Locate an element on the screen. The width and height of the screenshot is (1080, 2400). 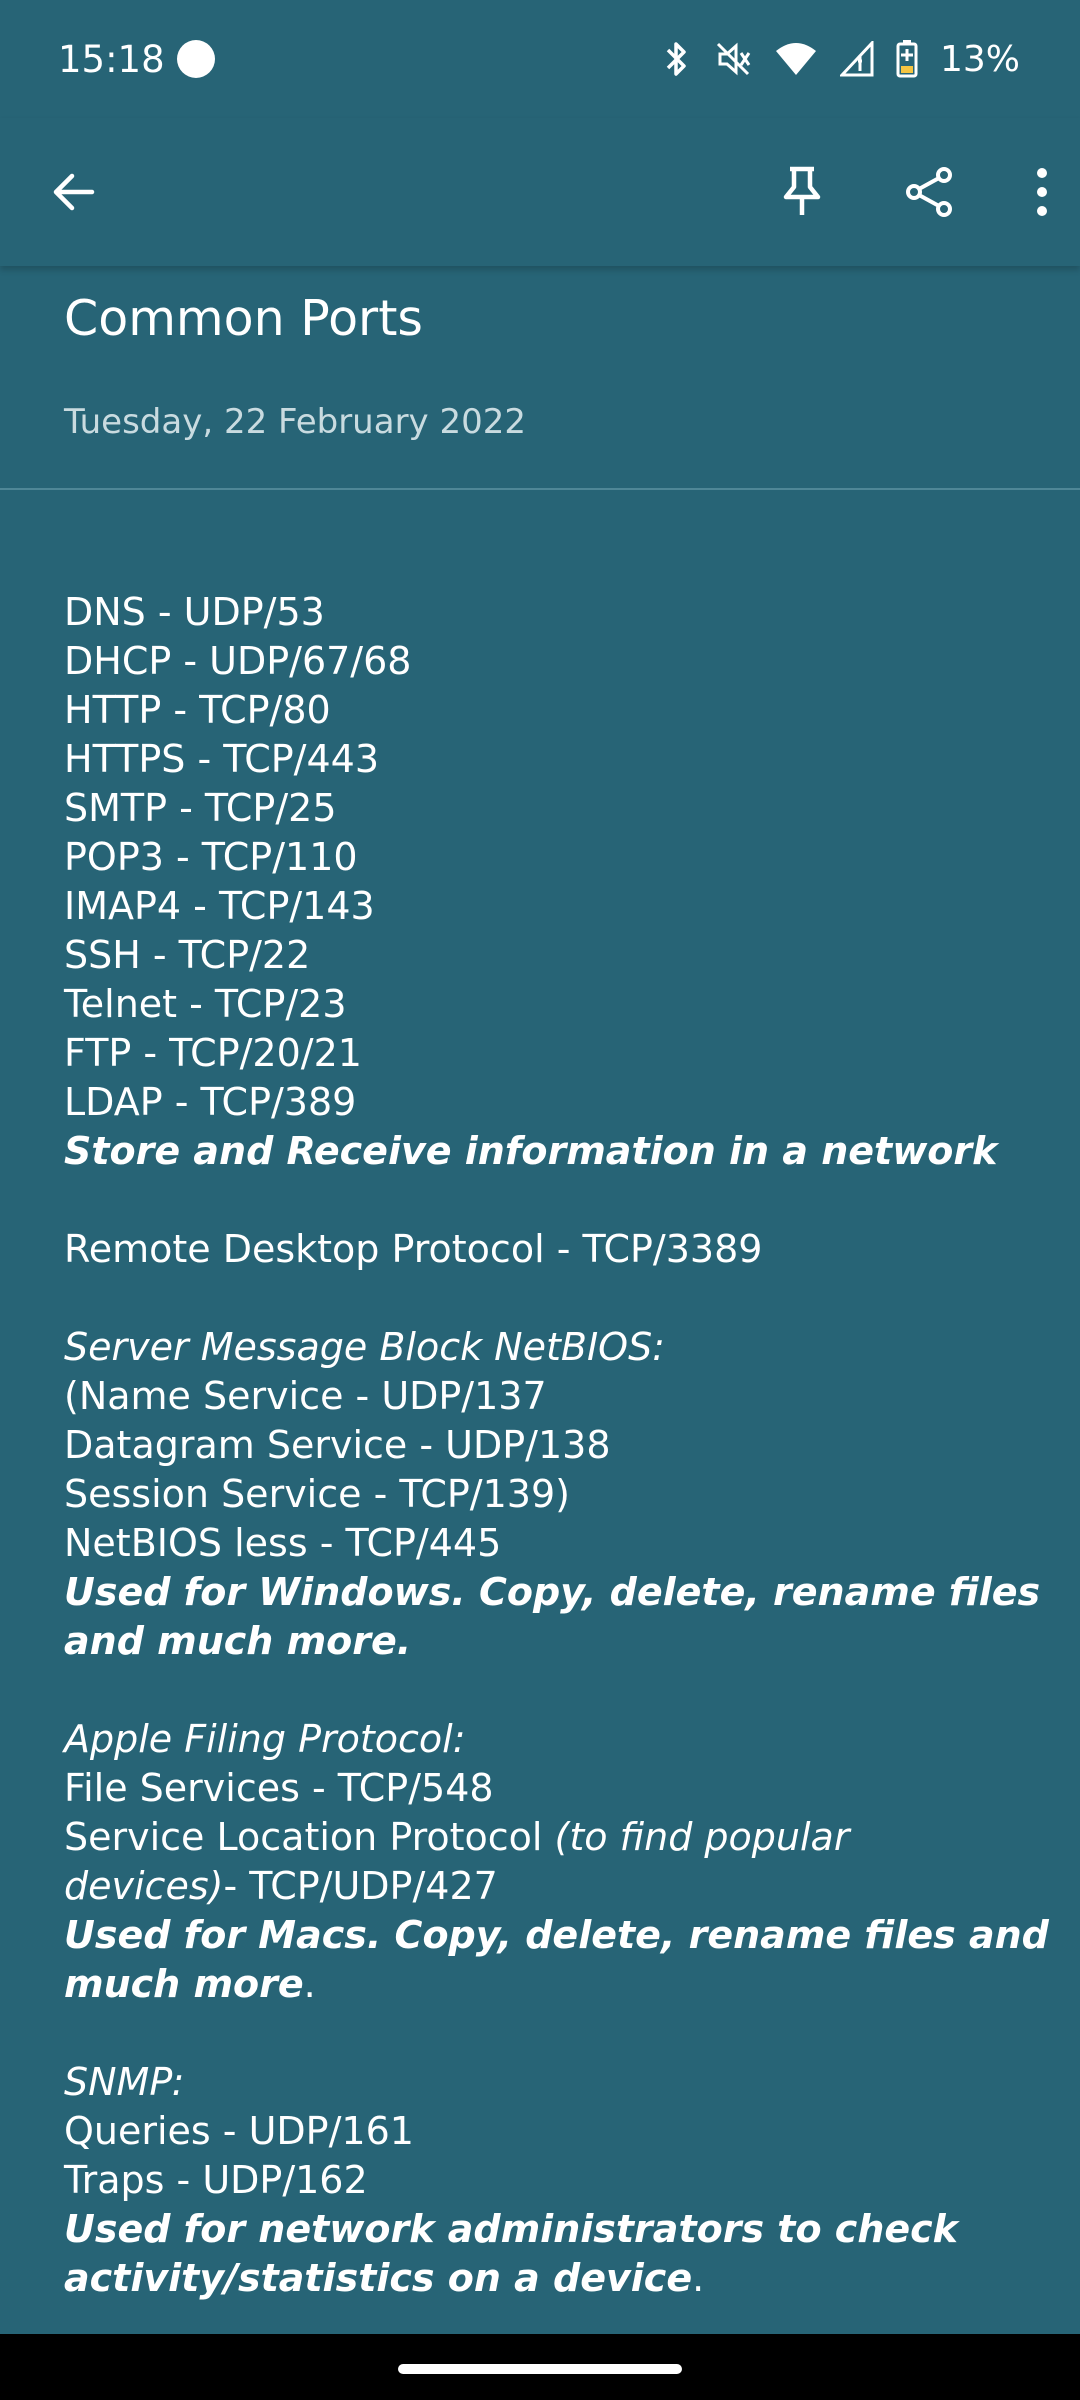
pin-button is located at coordinates (802, 192).